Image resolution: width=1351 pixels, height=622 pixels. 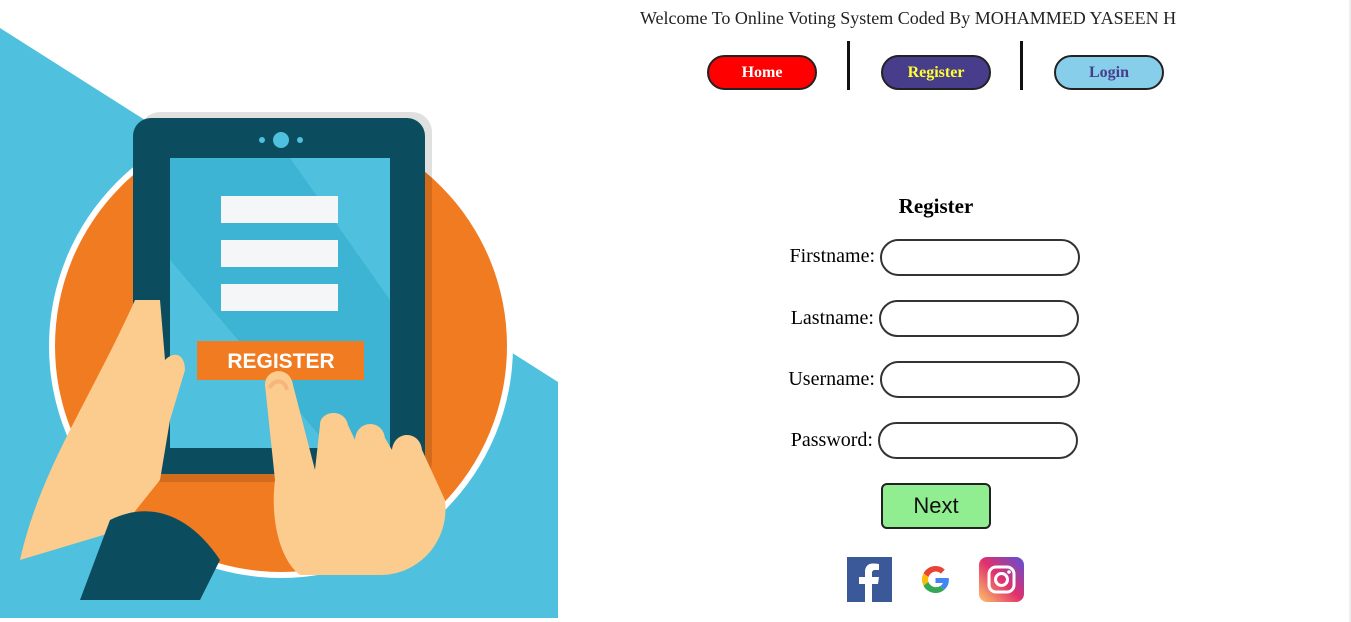 I want to click on register-nav-button: Register, so click(x=936, y=72).